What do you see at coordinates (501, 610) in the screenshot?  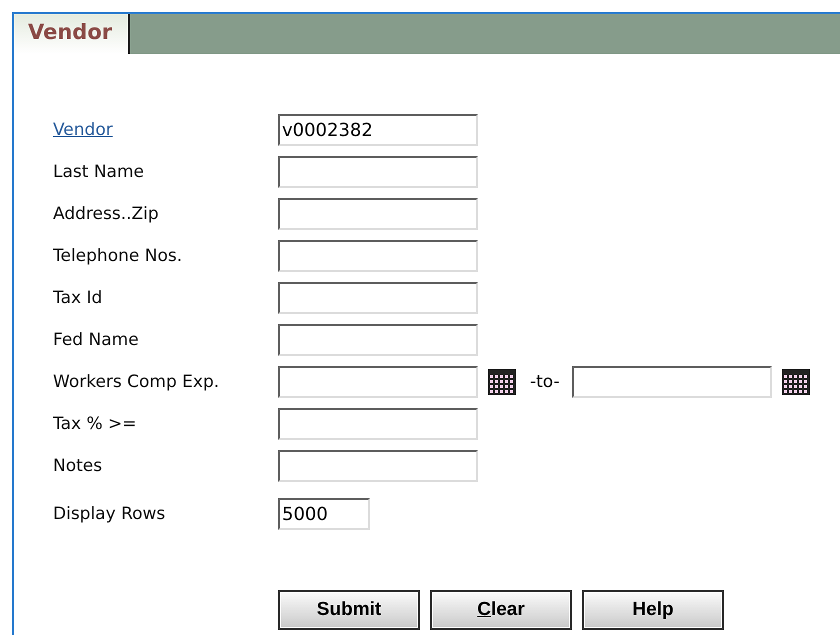 I see `form-button: Clear` at bounding box center [501, 610].